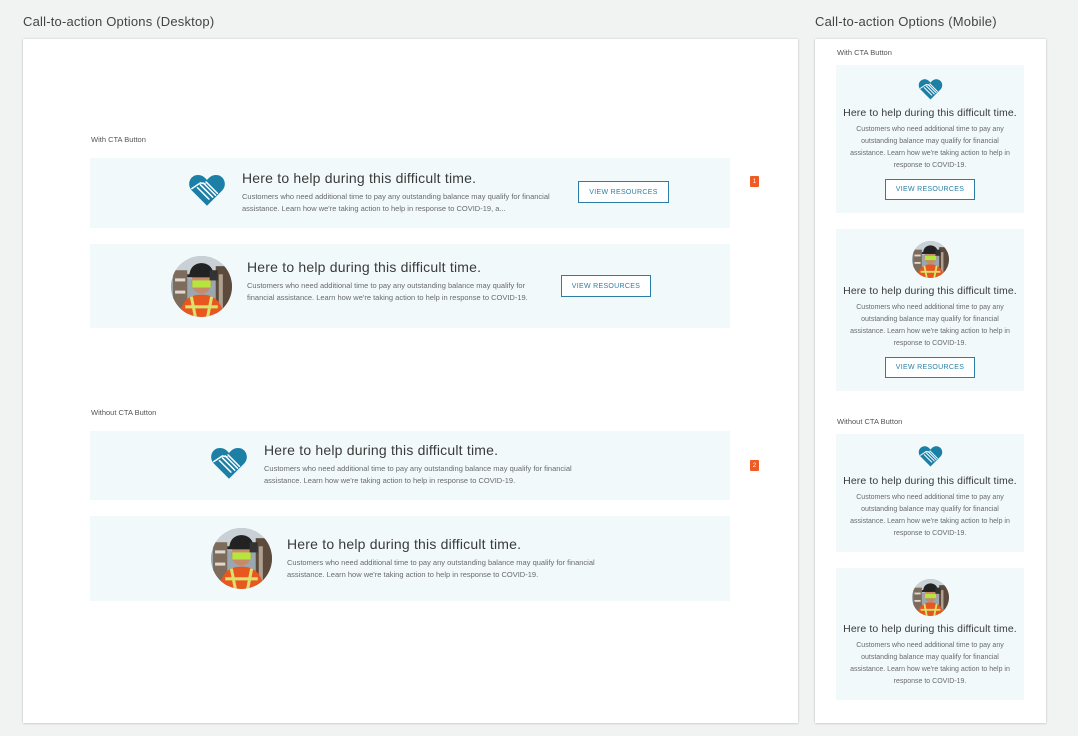 The image size is (1078, 736). I want to click on mobile-with-cta-label: With CTA Button, so click(864, 52).